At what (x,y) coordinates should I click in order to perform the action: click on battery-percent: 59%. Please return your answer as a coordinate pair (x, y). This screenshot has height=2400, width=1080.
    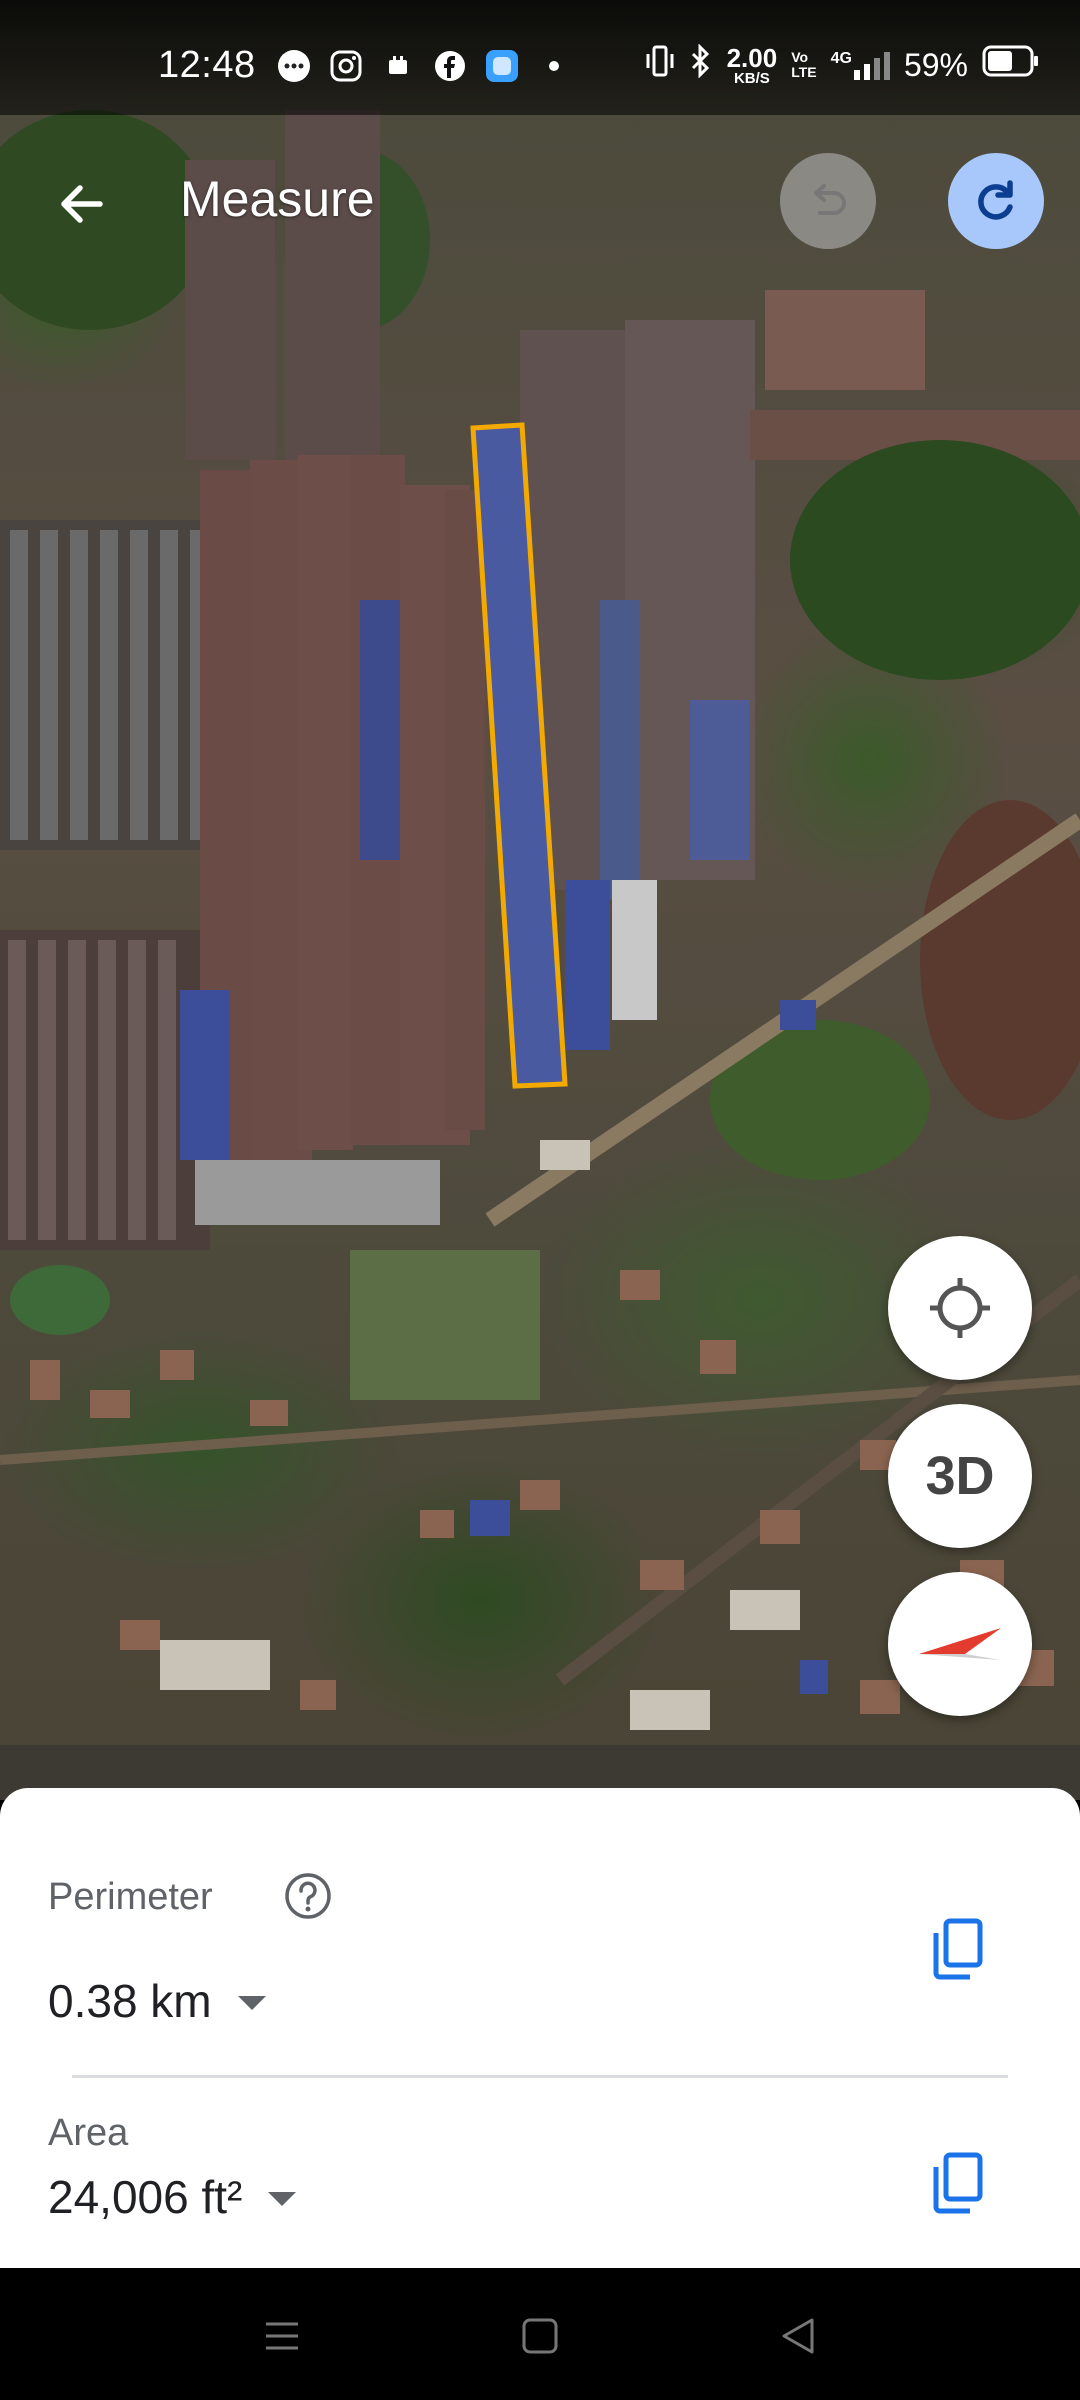
    Looking at the image, I should click on (935, 64).